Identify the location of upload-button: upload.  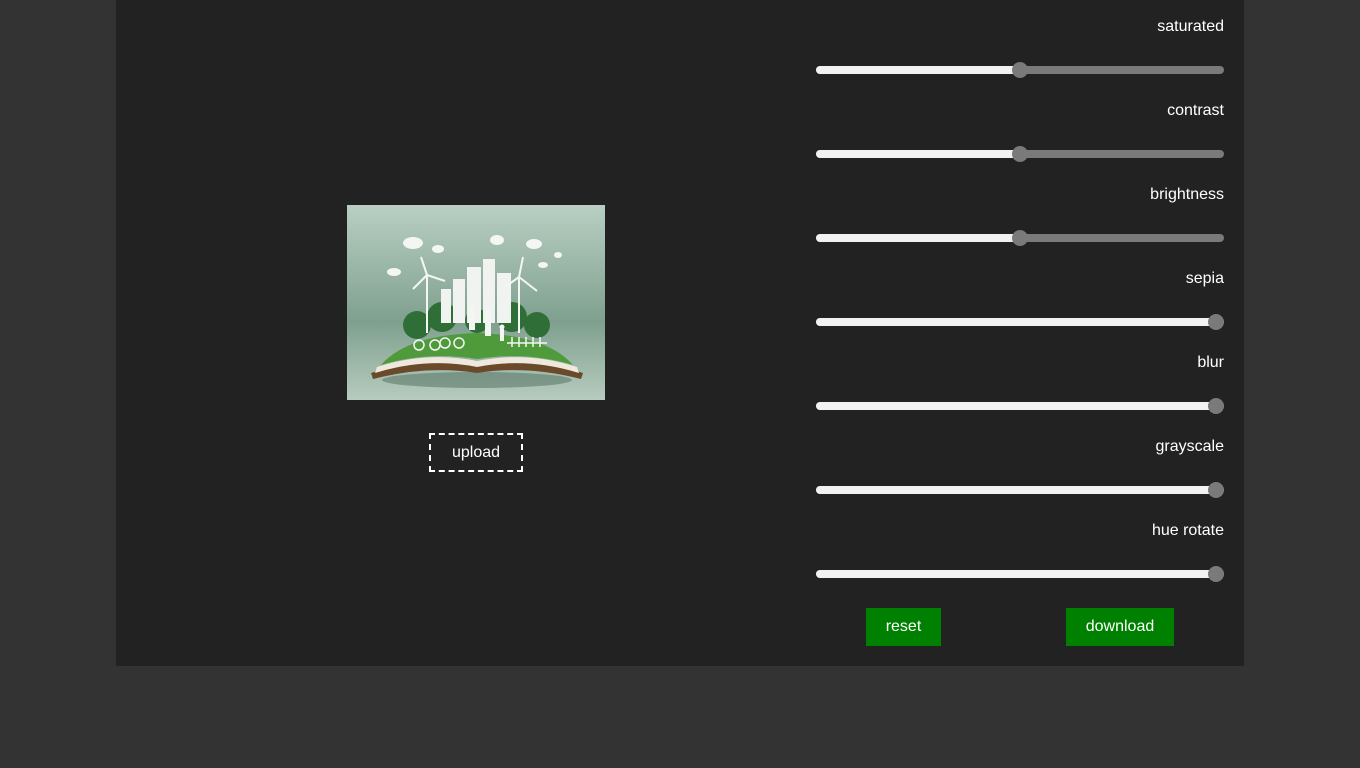
(476, 452).